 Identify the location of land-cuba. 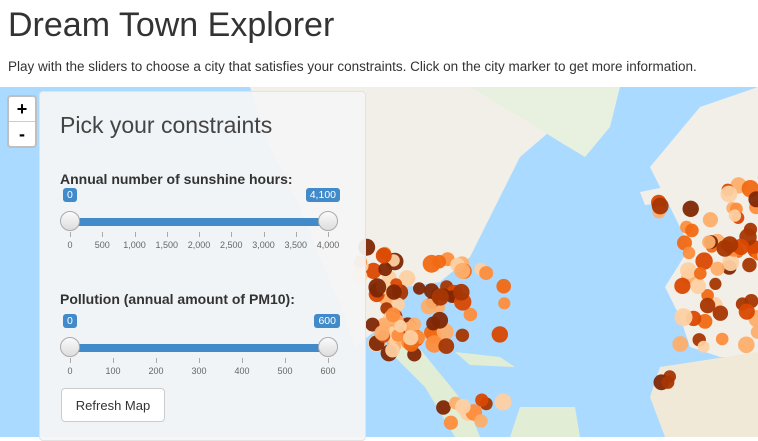
(485, 359).